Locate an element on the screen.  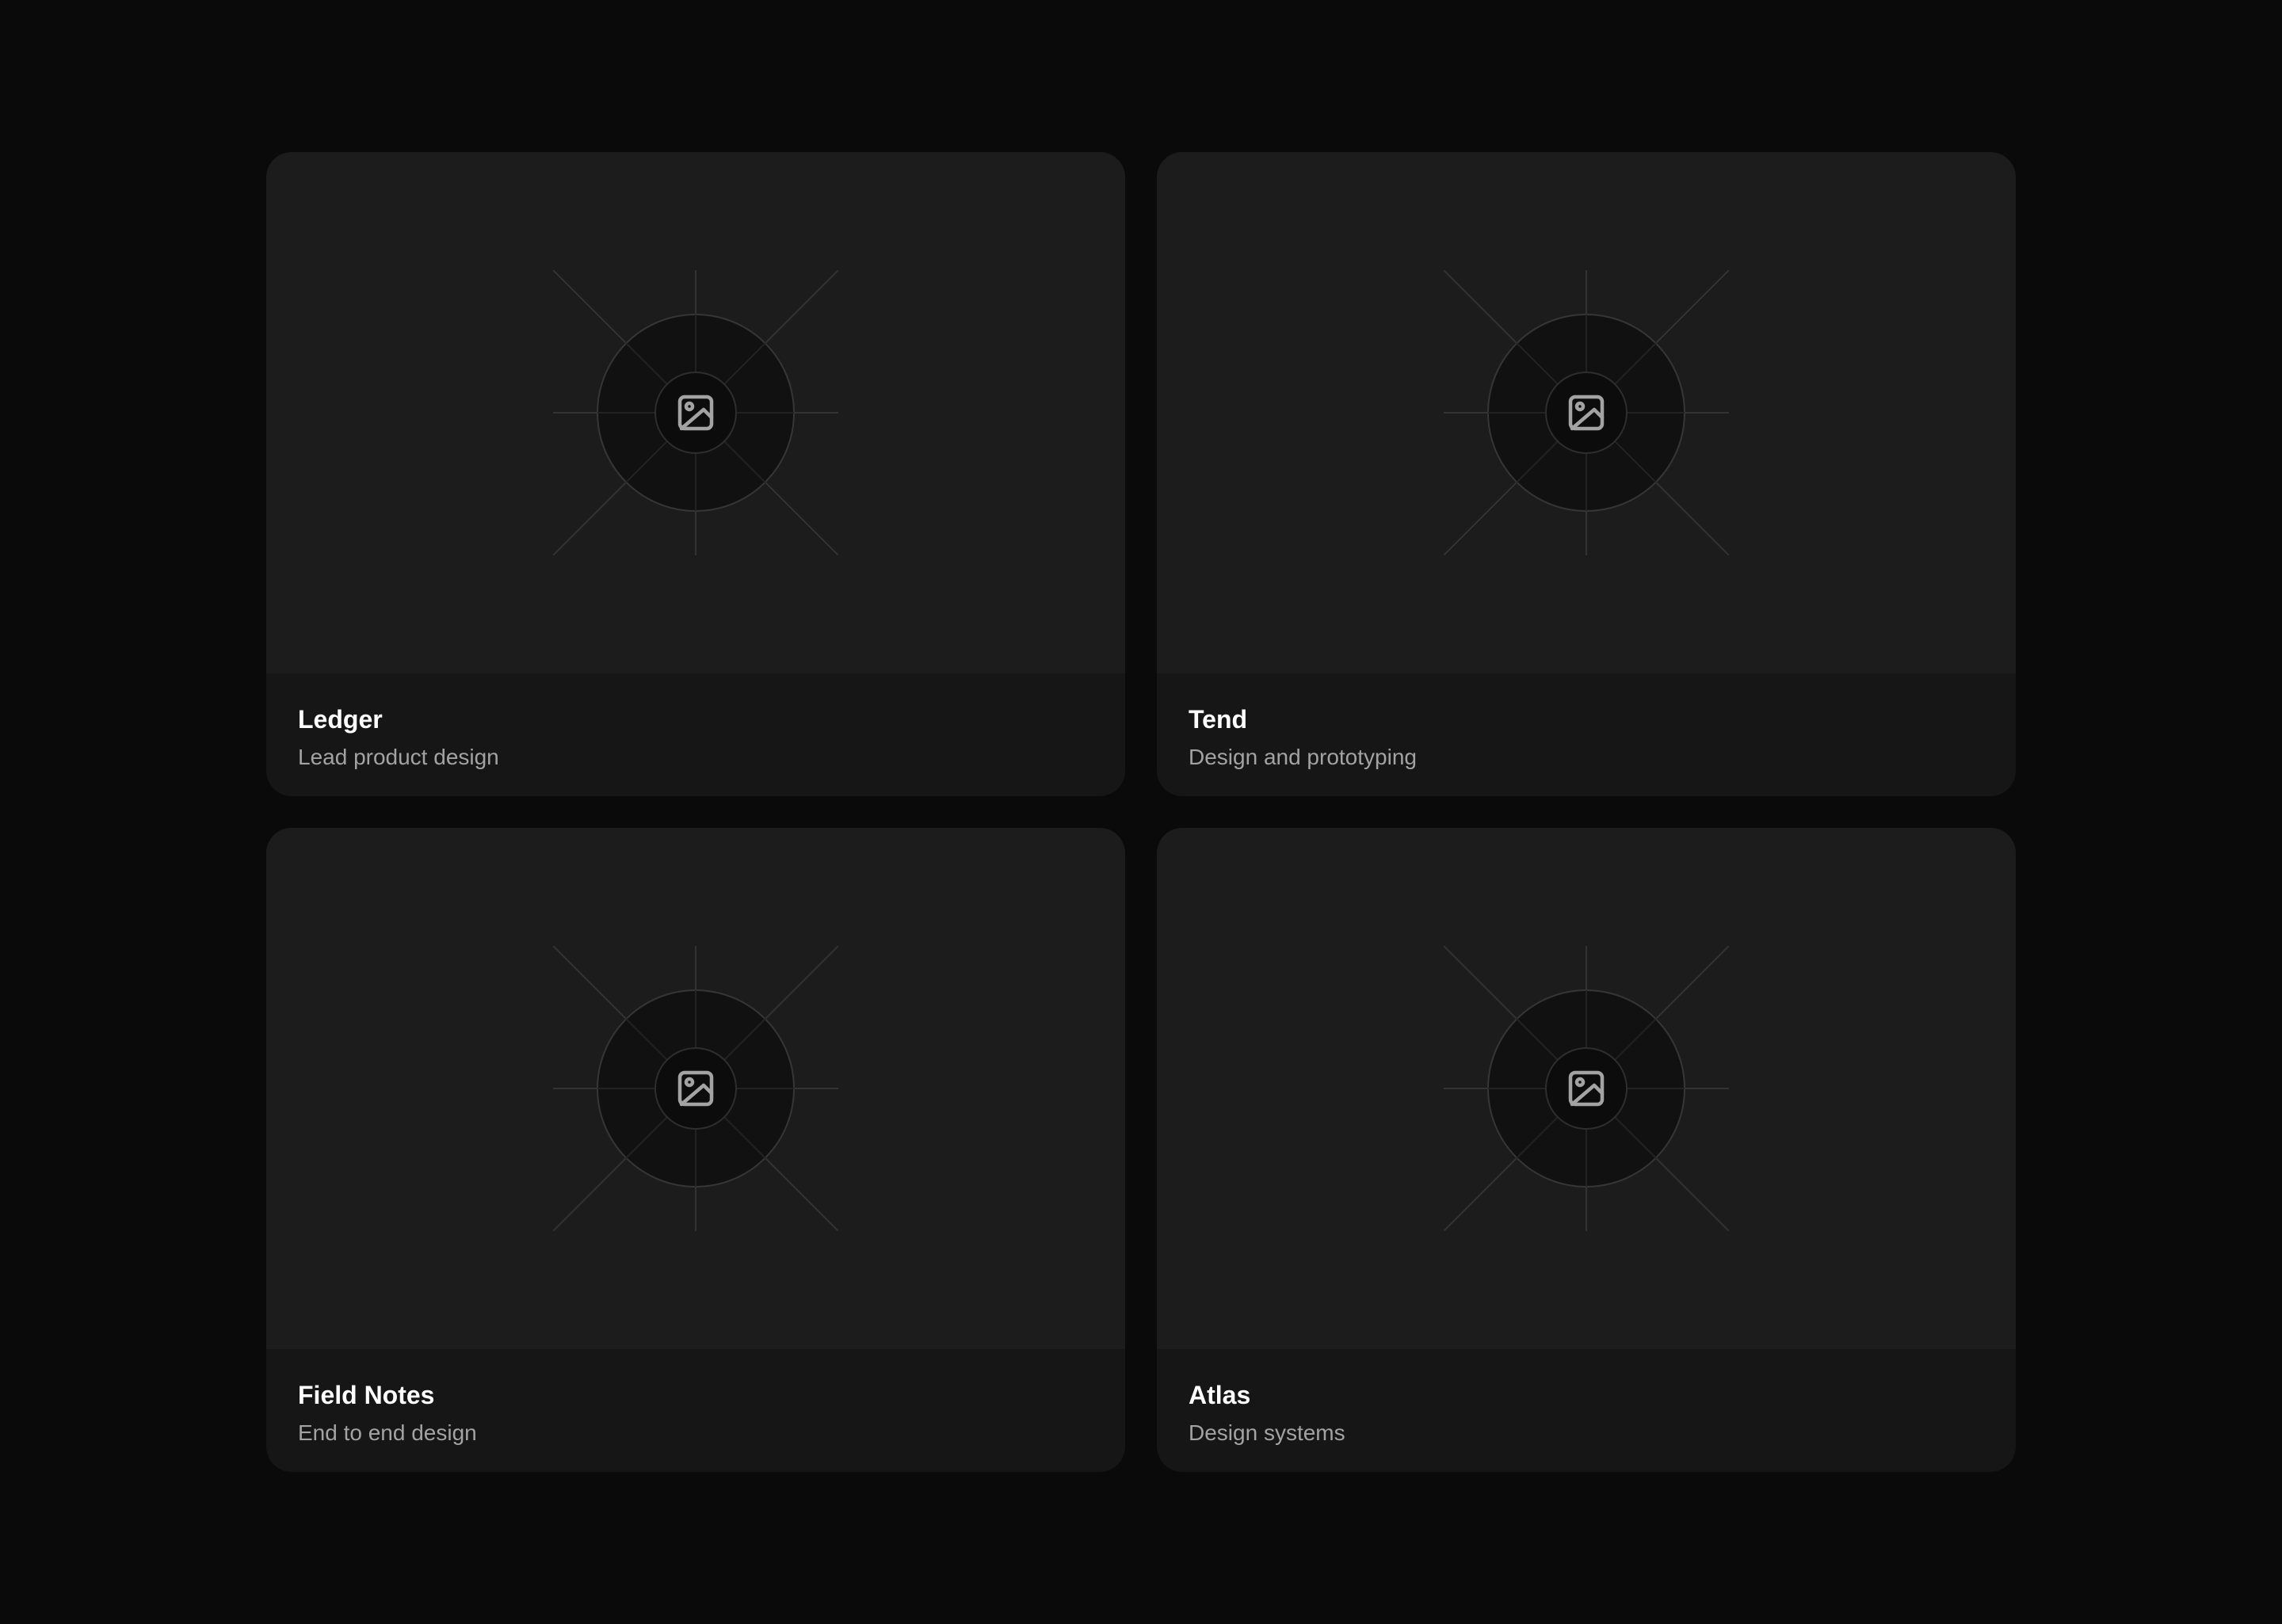
project-card-field-notes: Field Notes End to end design is located at coordinates (695, 1150).